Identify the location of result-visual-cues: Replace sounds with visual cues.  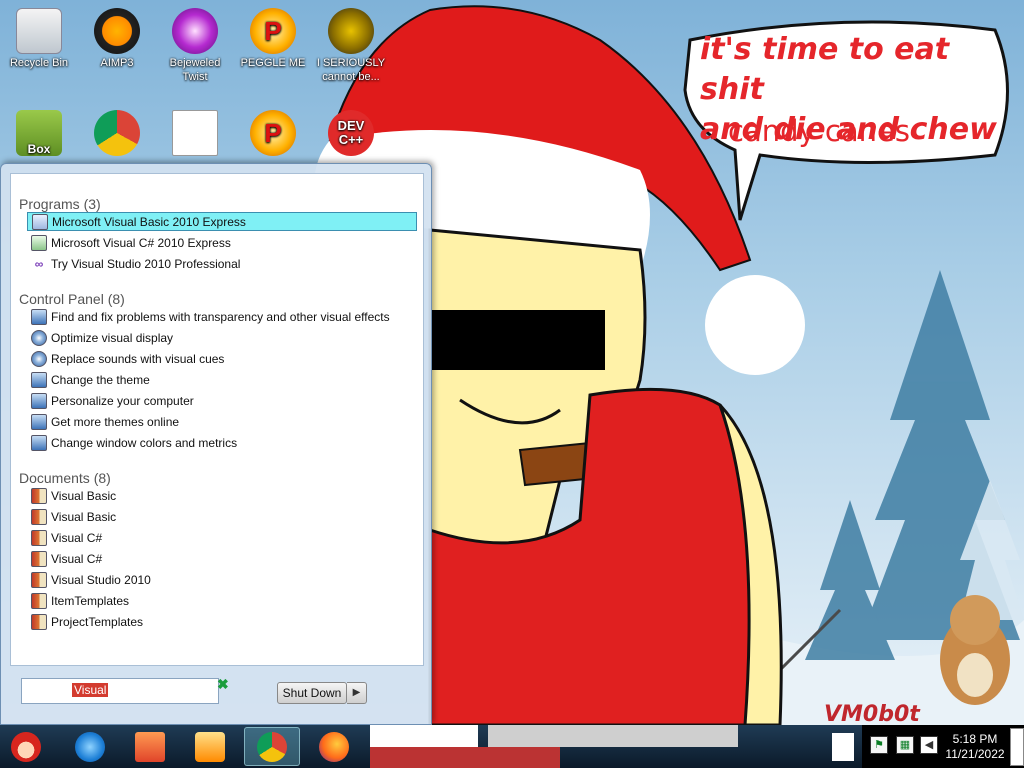
(222, 358).